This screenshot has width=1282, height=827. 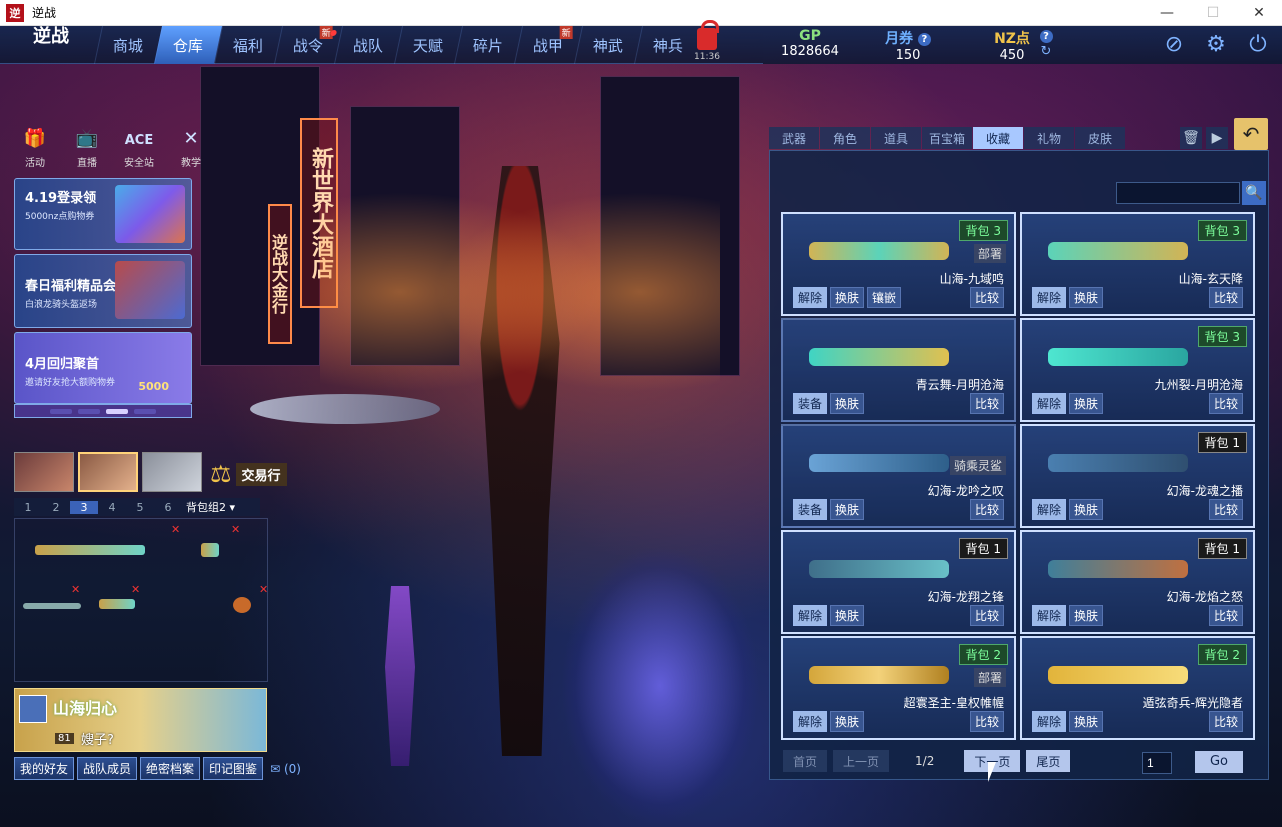 I want to click on quicklink-tutorial: ✕ 教学, so click(x=191, y=148).